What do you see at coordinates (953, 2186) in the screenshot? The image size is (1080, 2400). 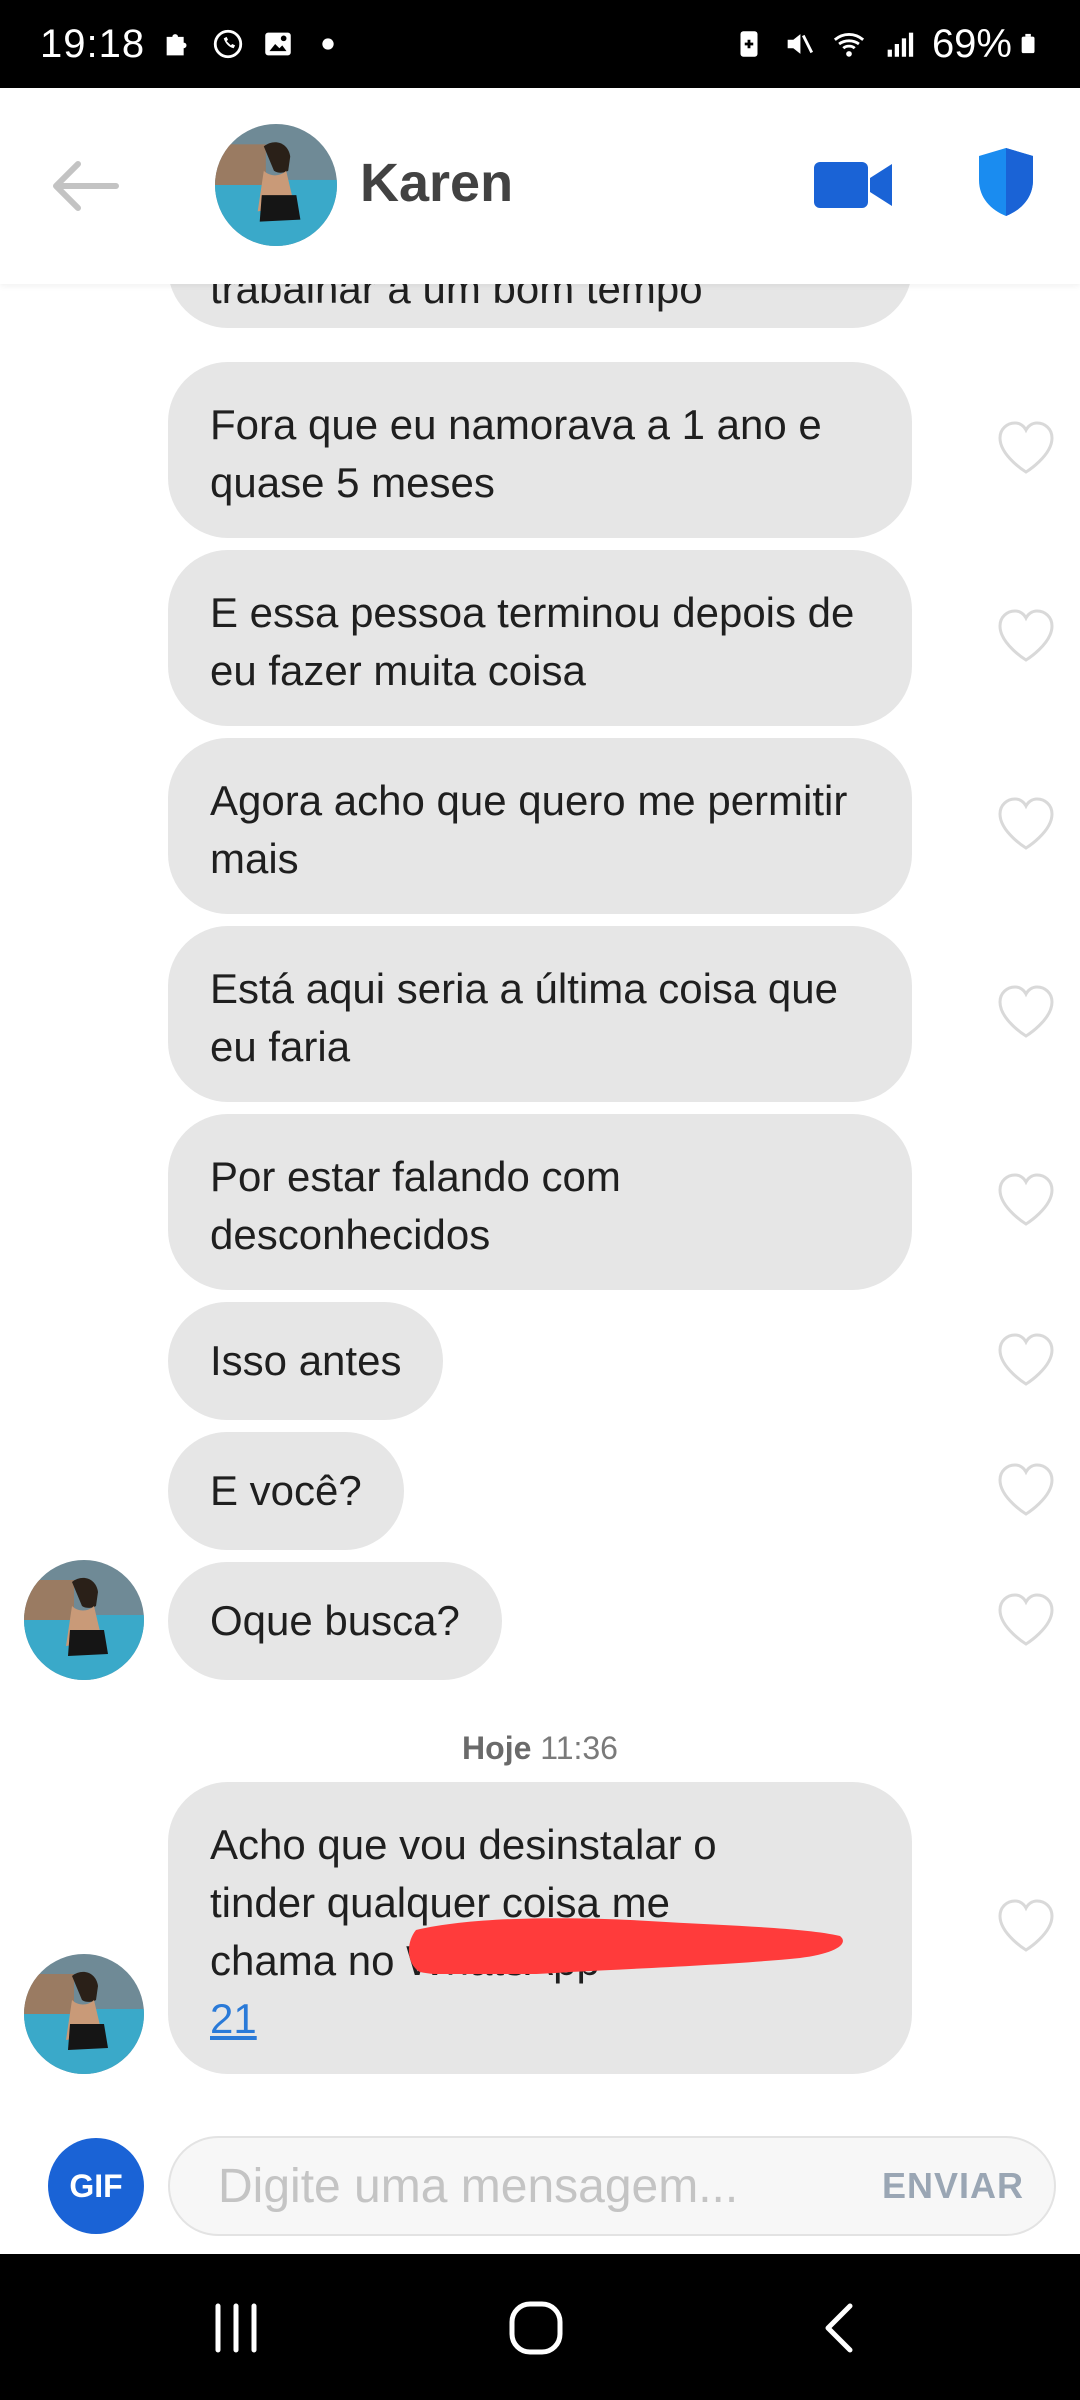 I see `send-button: ENVIAR` at bounding box center [953, 2186].